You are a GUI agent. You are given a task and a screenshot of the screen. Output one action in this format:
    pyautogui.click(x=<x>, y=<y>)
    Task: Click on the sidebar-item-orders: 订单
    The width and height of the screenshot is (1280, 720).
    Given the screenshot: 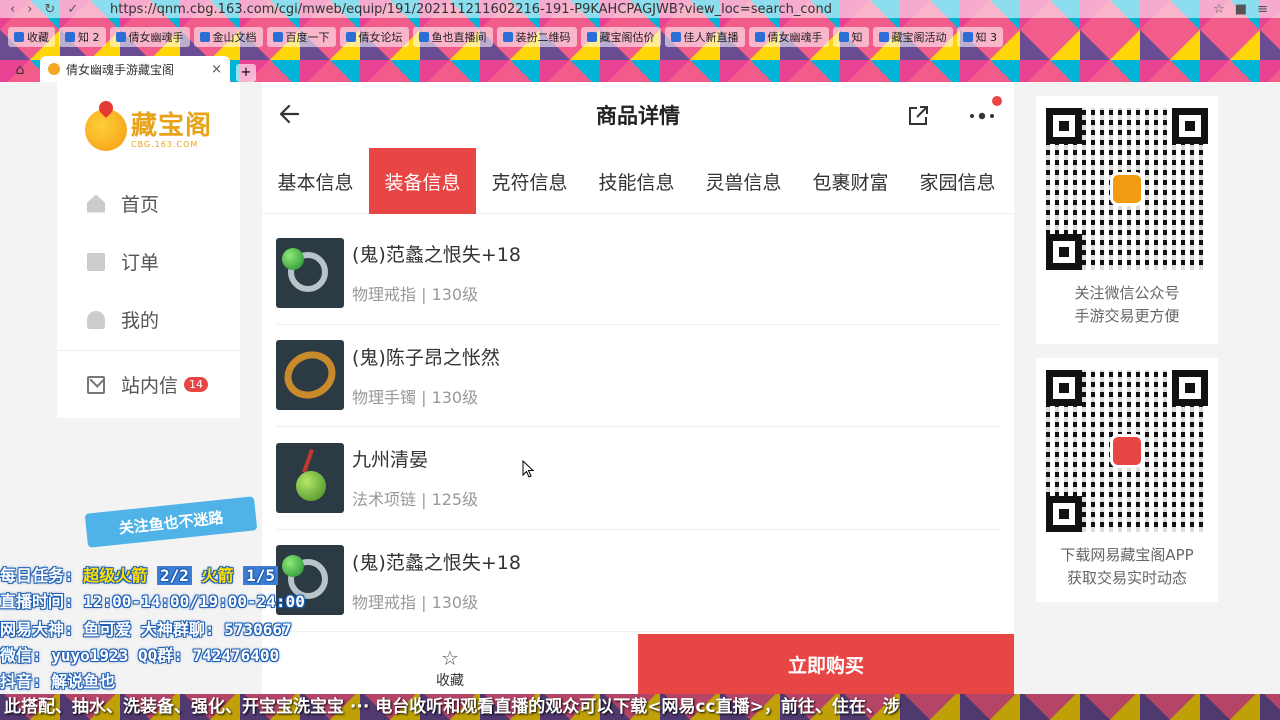 What is the action you would take?
    pyautogui.click(x=123, y=261)
    